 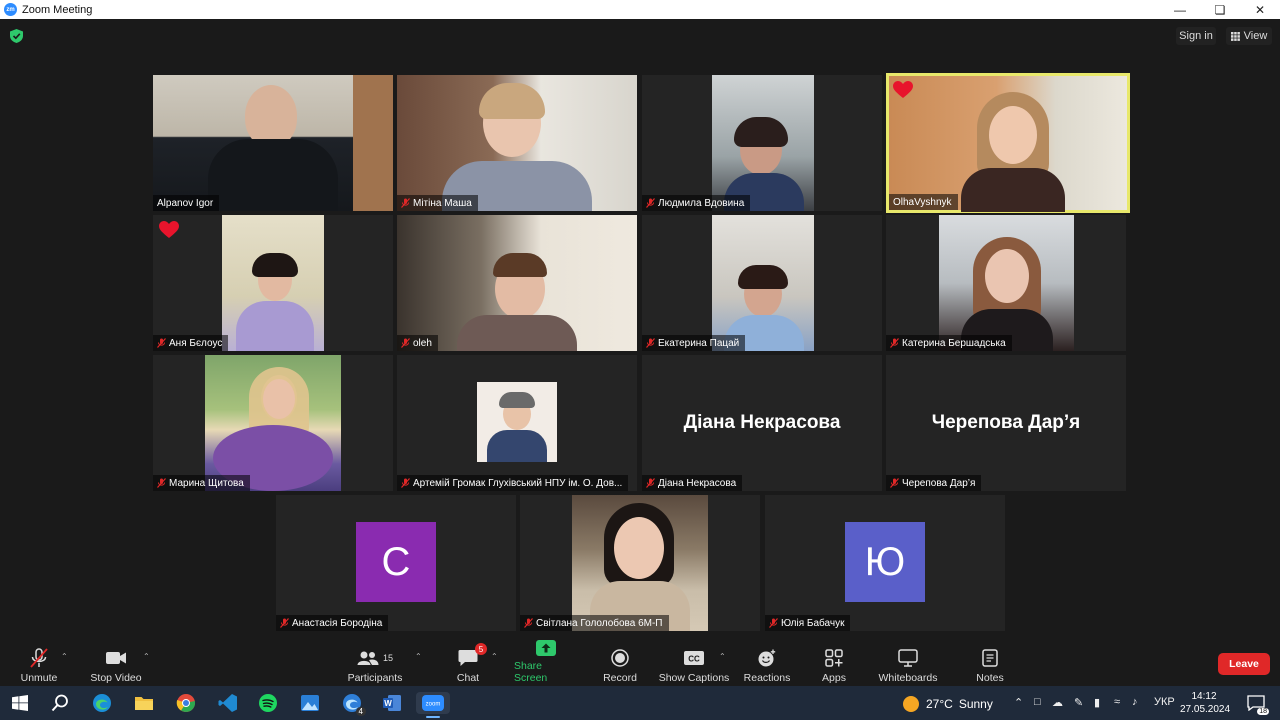 I want to click on tray-device-icon: □, so click(x=1037, y=702).